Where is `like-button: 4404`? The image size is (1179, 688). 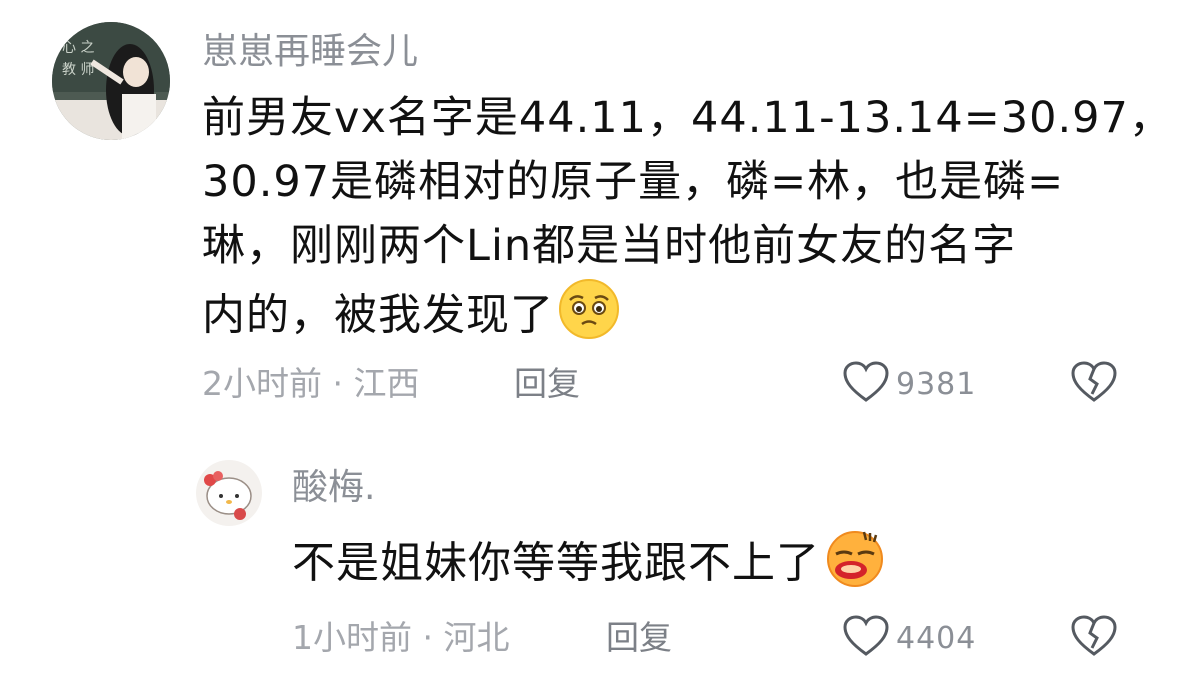
like-button: 4404 is located at coordinates (909, 638).